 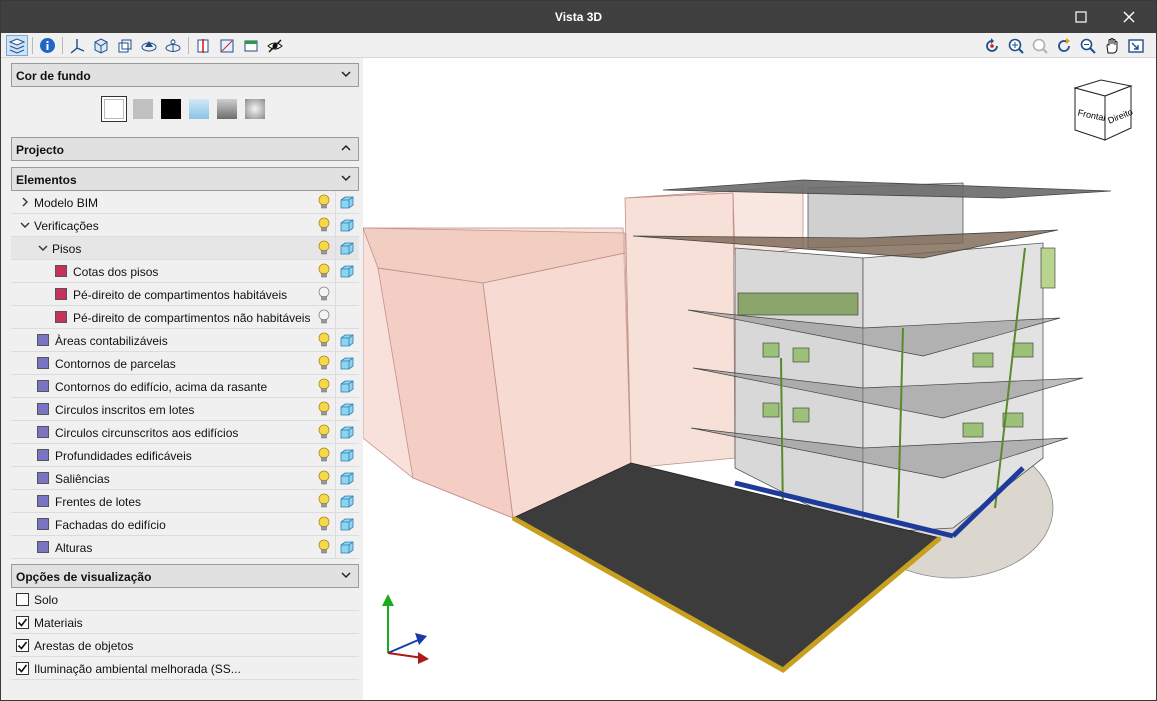 What do you see at coordinates (185, 294) in the screenshot?
I see `tree-item: Pé-direito de compartimentos habitáveis` at bounding box center [185, 294].